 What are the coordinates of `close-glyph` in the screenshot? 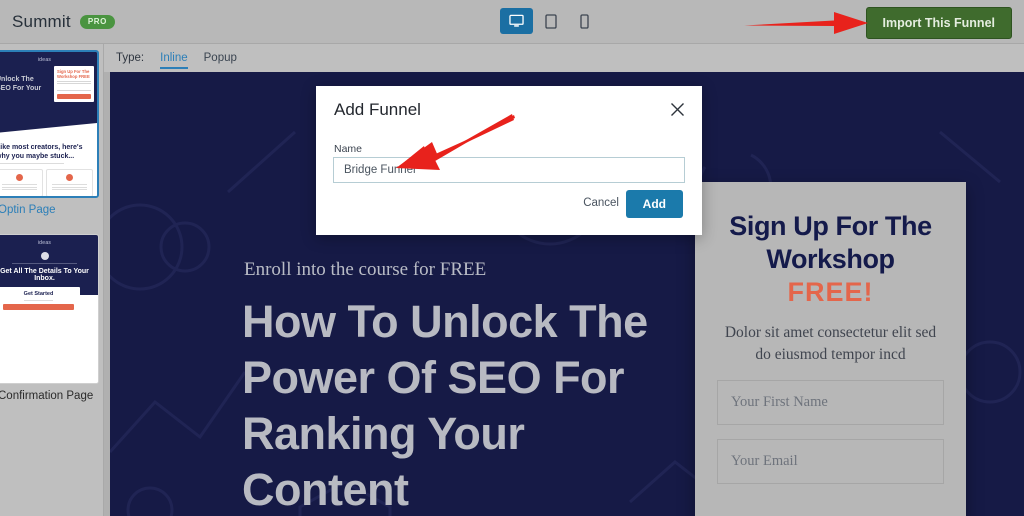 It's located at (677, 109).